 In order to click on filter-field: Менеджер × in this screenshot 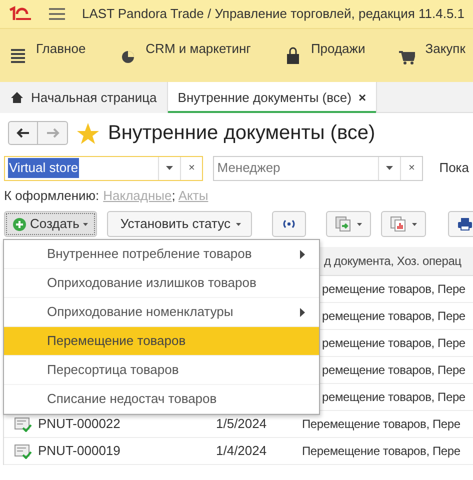, I will do `click(318, 168)`.